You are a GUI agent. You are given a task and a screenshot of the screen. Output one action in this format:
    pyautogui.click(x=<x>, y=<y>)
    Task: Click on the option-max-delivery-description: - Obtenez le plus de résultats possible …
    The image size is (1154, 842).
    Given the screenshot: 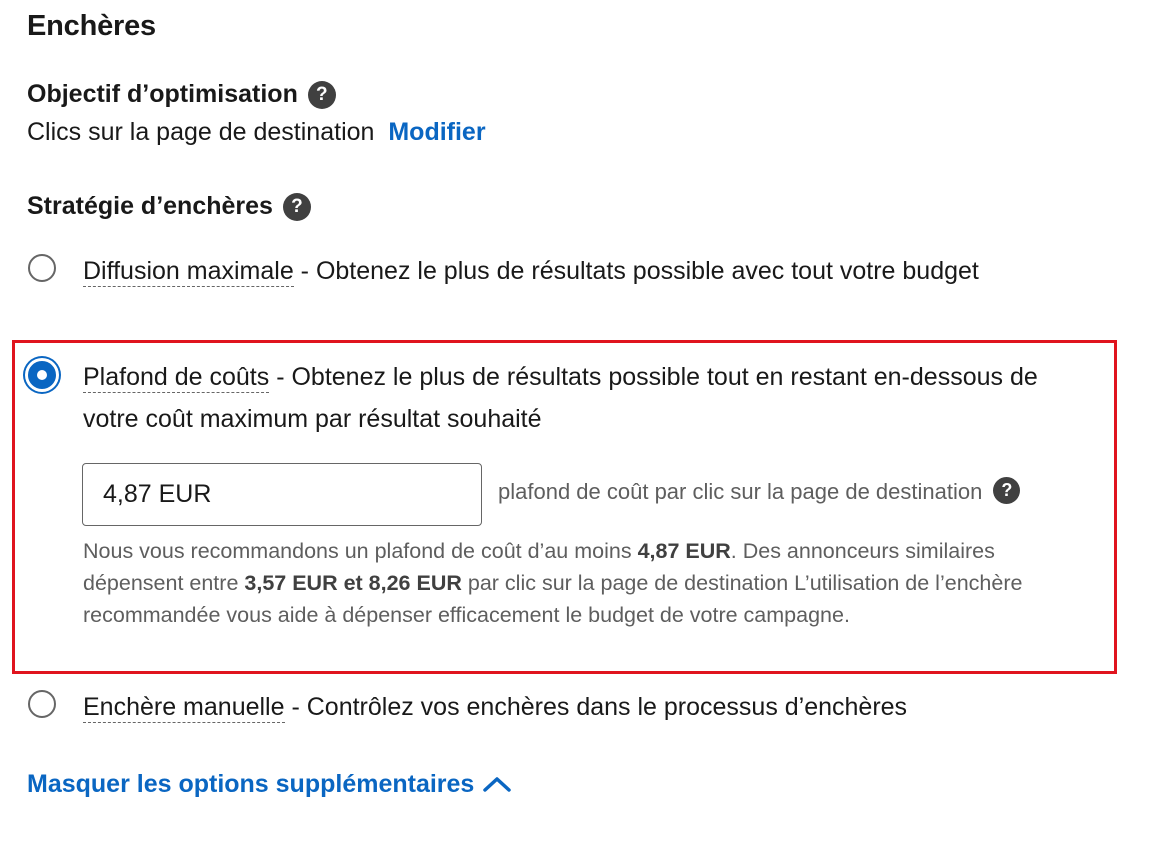 What is the action you would take?
    pyautogui.click(x=636, y=271)
    